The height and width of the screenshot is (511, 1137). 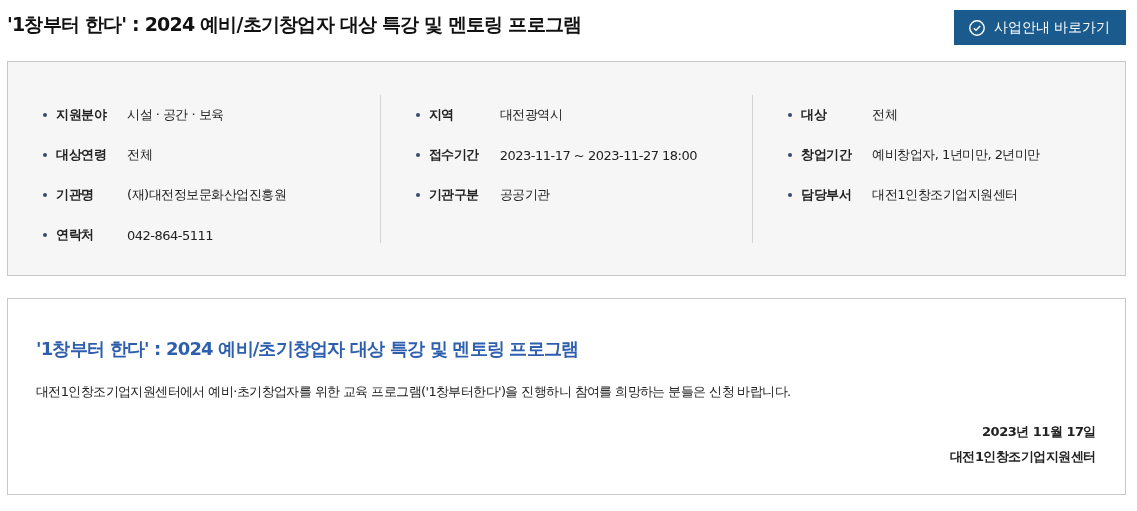 What do you see at coordinates (454, 195) in the screenshot?
I see `field-label: 기관구분` at bounding box center [454, 195].